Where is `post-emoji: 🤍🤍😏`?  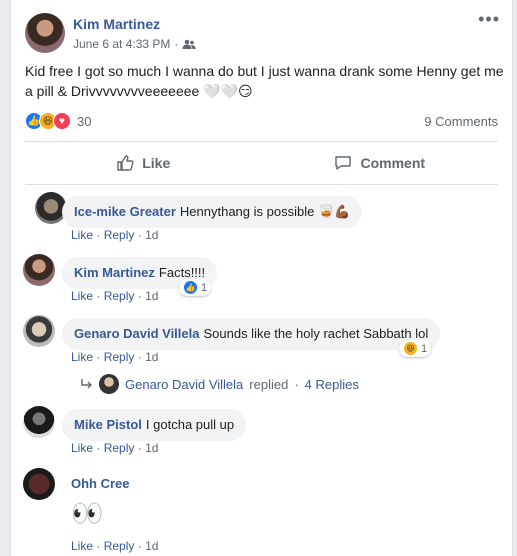 post-emoji: 🤍🤍😏 is located at coordinates (228, 91).